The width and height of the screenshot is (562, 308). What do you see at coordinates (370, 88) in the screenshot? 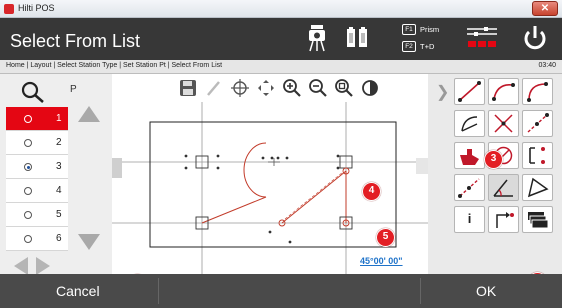
I see `contrast-icon` at bounding box center [370, 88].